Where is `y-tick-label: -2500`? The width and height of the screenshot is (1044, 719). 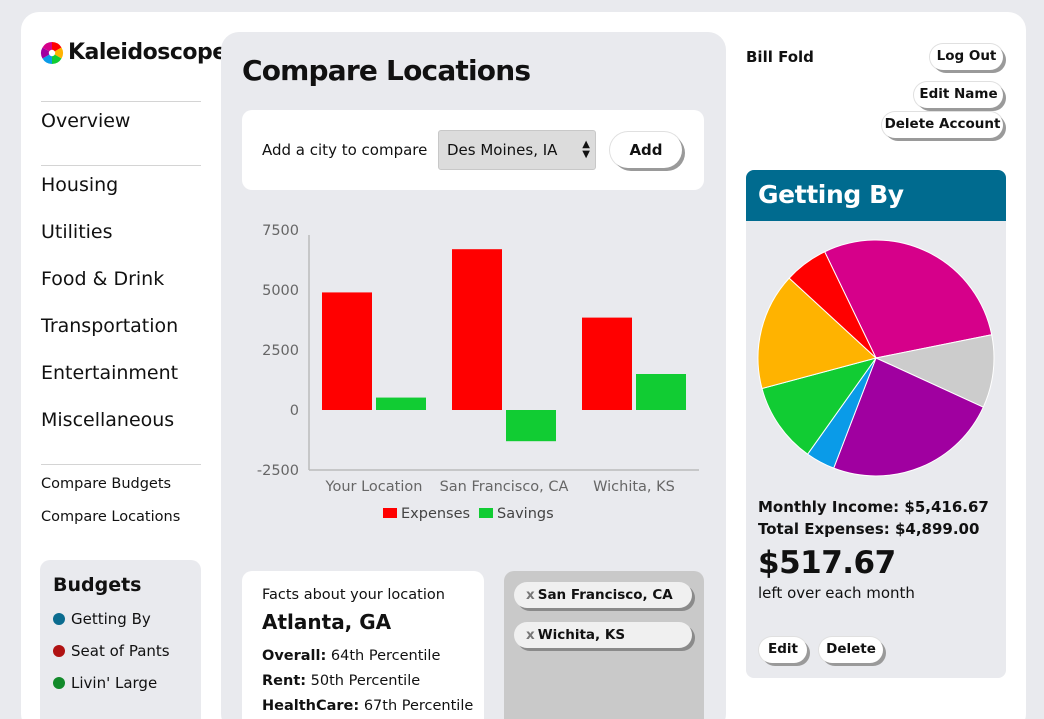 y-tick-label: -2500 is located at coordinates (278, 471).